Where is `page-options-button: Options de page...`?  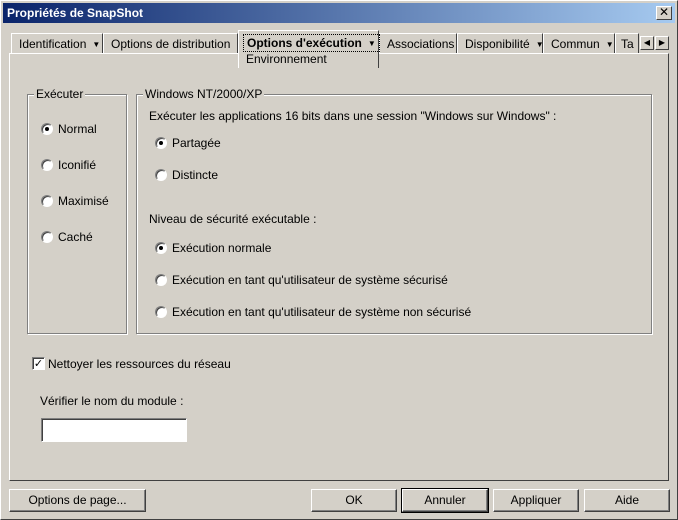
page-options-button: Options de page... is located at coordinates (77, 500).